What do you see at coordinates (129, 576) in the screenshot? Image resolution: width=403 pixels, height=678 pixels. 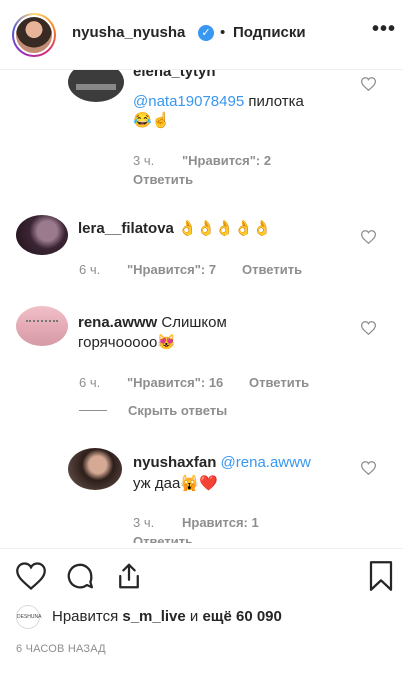 I see `share-icon` at bounding box center [129, 576].